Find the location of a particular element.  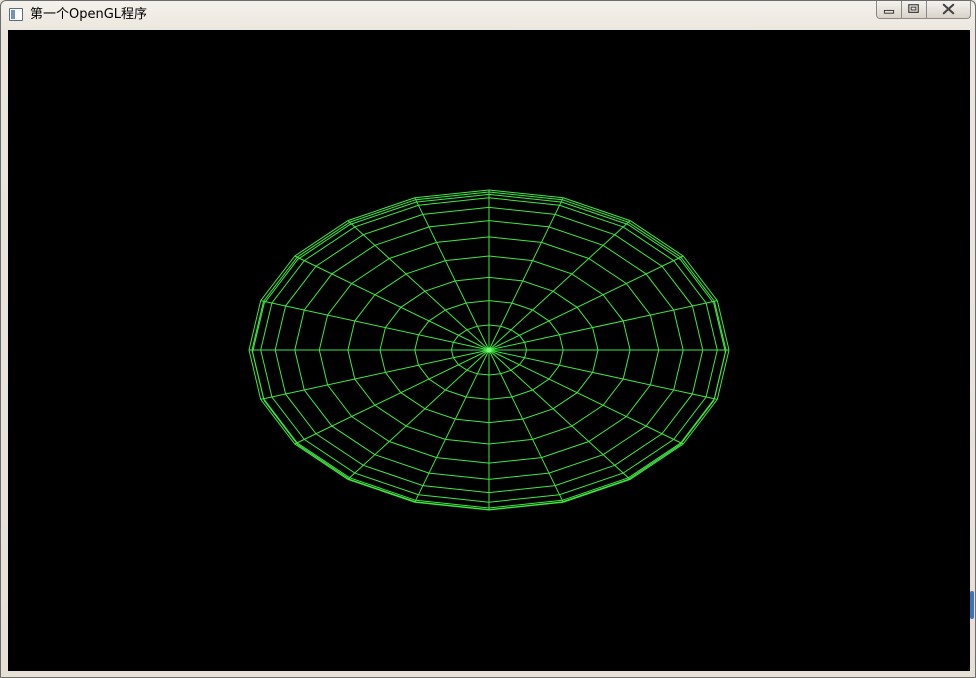

edge-scroll-marker is located at coordinates (972, 605).